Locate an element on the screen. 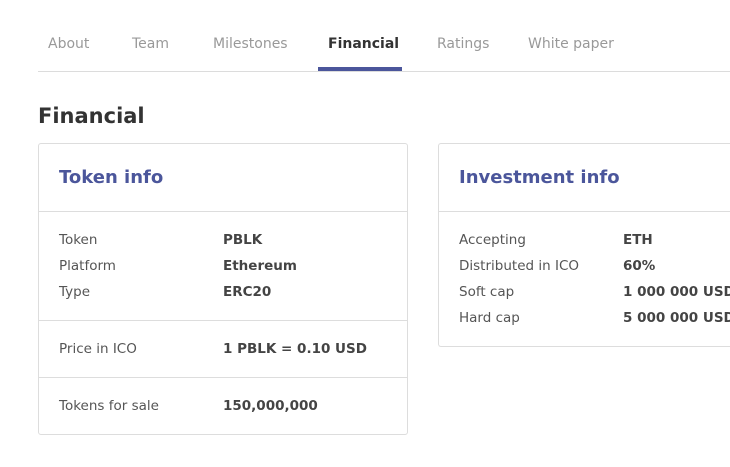  soft-cap-value: 1 000 000 USD is located at coordinates (676, 292).